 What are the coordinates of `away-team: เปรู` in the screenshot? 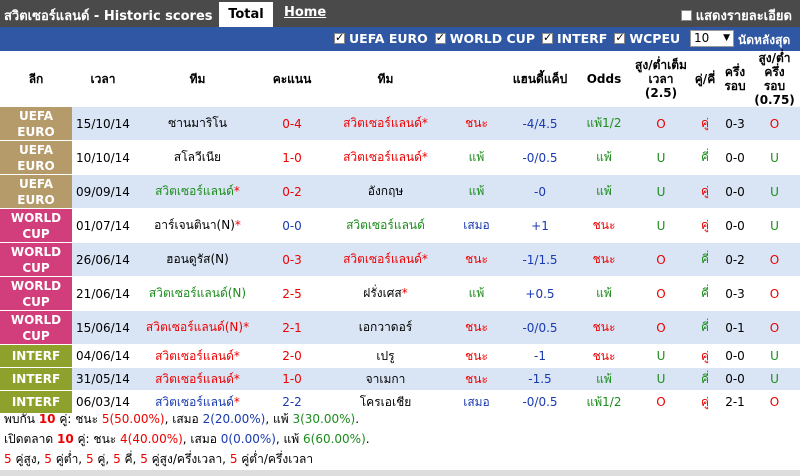 It's located at (385, 356).